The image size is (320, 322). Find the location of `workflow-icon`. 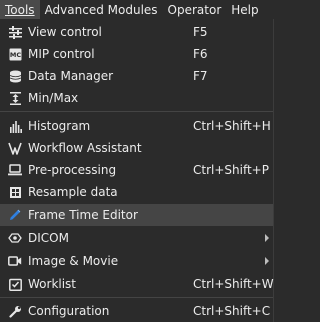

workflow-icon is located at coordinates (15, 148).